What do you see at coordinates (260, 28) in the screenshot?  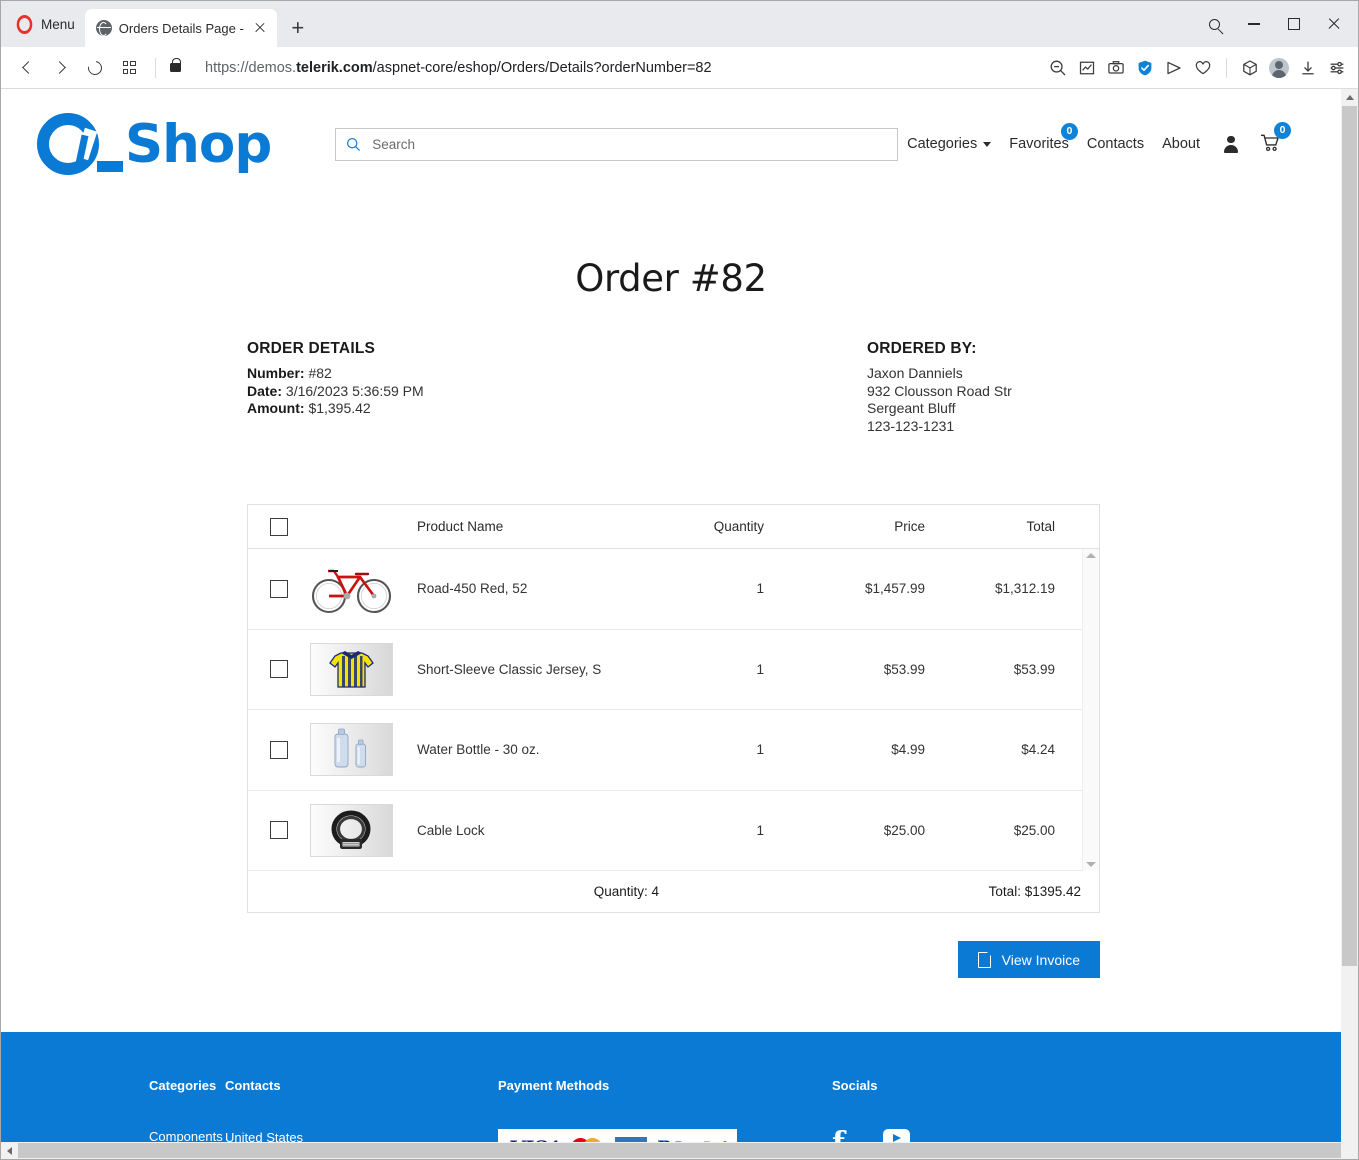 I see `close-tab-icon` at bounding box center [260, 28].